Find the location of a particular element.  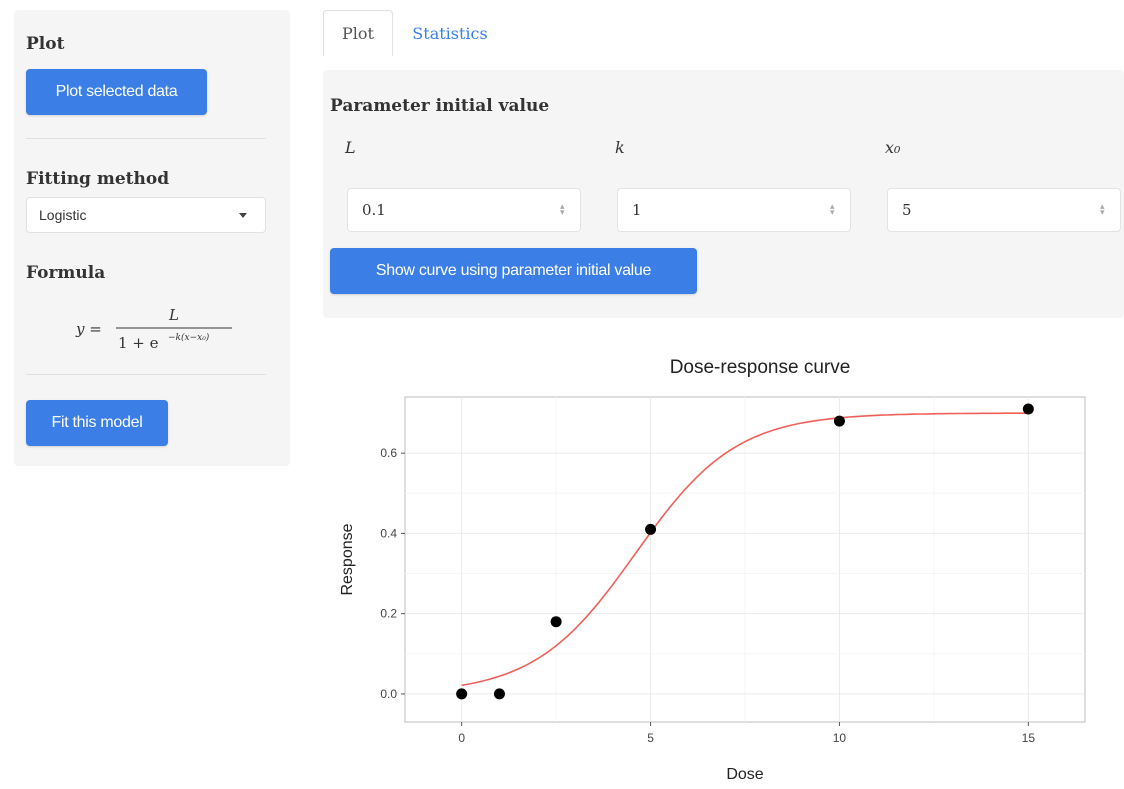

formula-numerator: L is located at coordinates (173, 315).